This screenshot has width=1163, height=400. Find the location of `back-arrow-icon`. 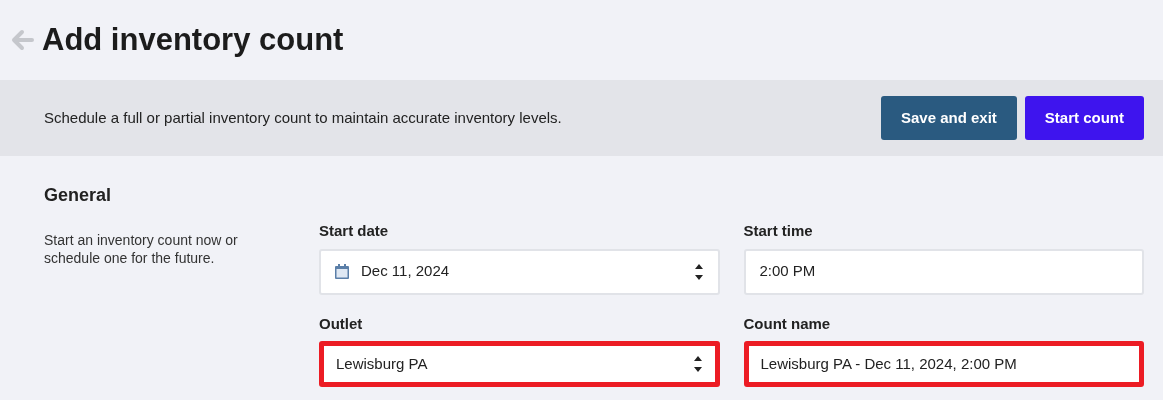

back-arrow-icon is located at coordinates (22, 40).